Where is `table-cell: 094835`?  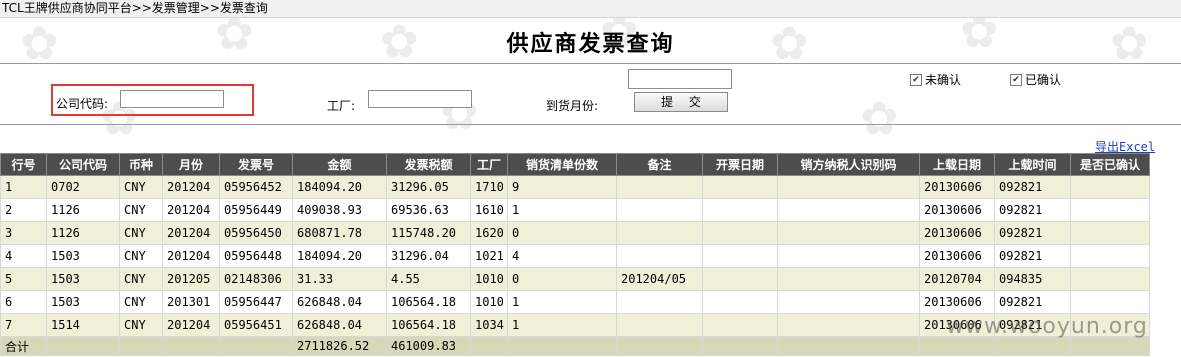 table-cell: 094835 is located at coordinates (1032, 279).